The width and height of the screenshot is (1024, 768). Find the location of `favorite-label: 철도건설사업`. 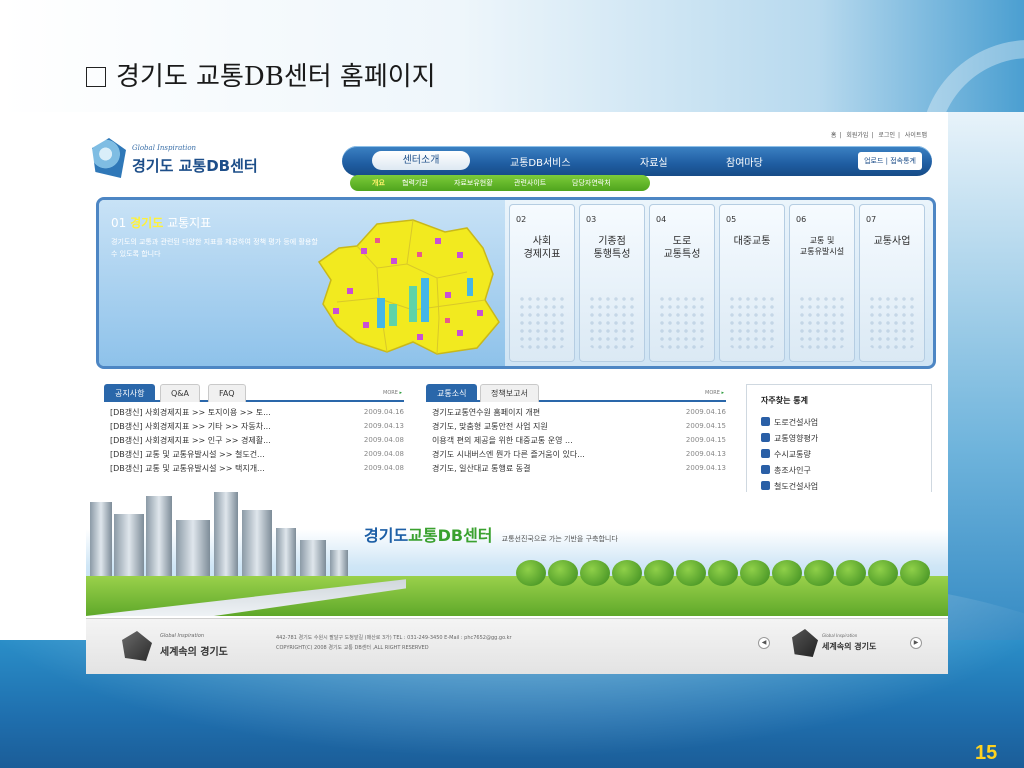

favorite-label: 철도건설사업 is located at coordinates (796, 486).